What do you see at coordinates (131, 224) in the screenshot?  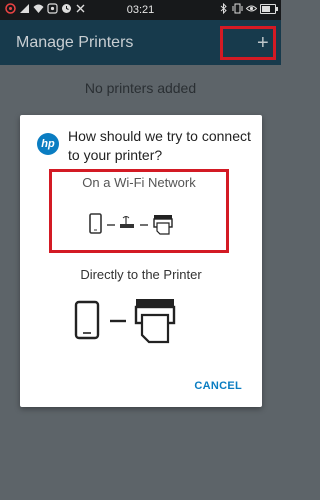 I see `wifi-connection-graphic-icon` at bounding box center [131, 224].